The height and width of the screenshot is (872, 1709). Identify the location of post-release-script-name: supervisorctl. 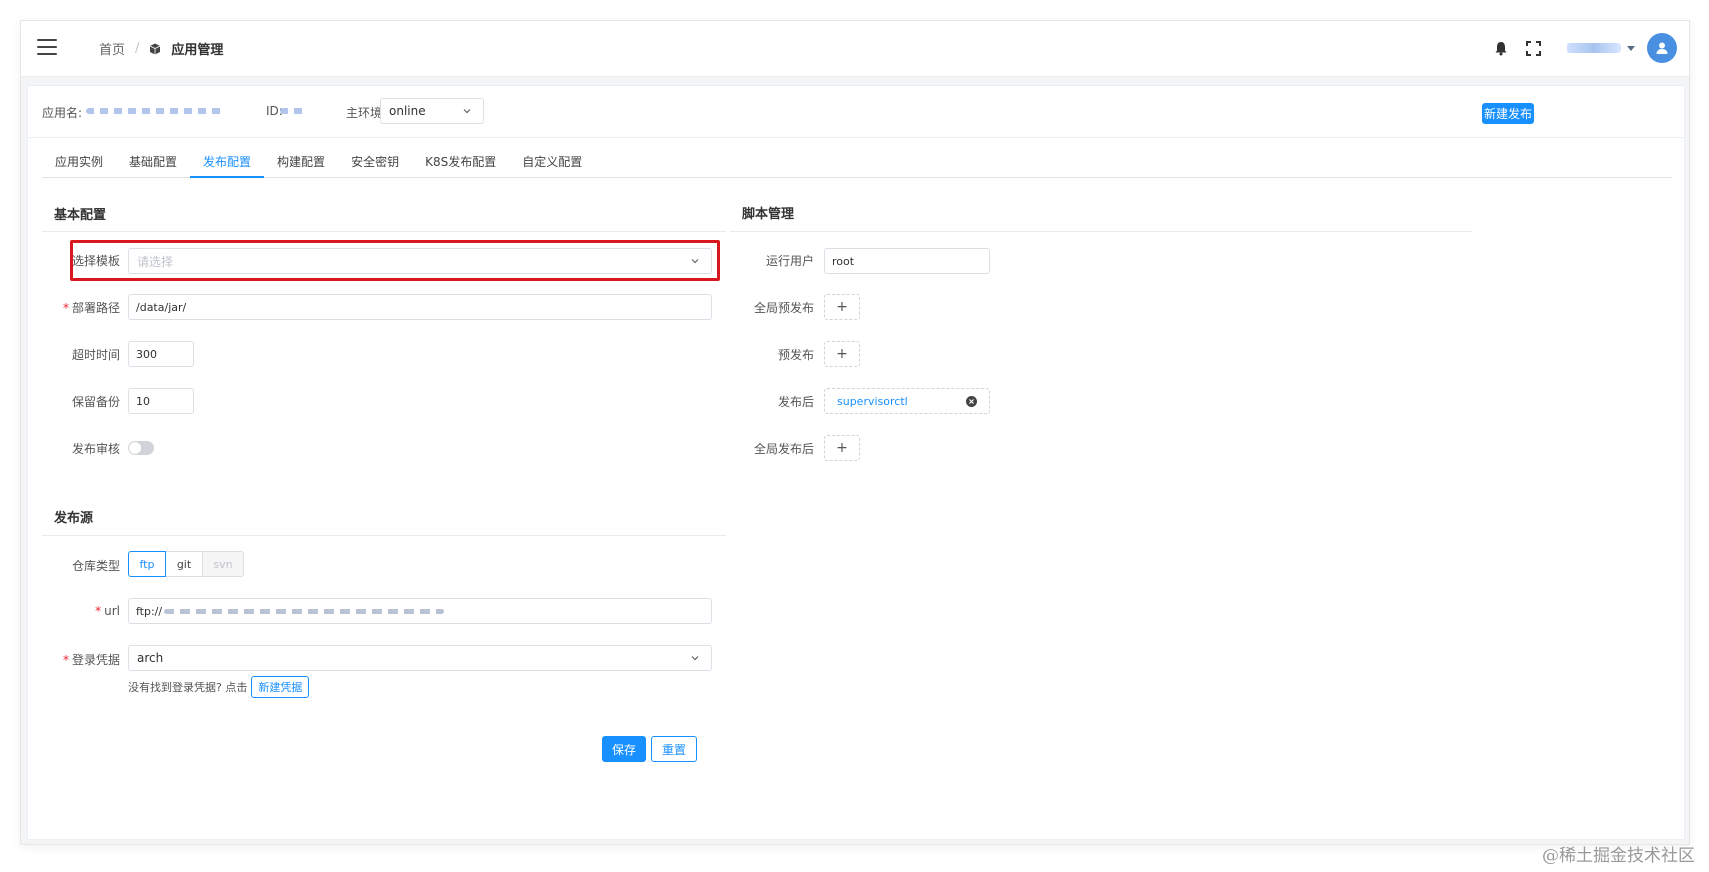
(872, 401).